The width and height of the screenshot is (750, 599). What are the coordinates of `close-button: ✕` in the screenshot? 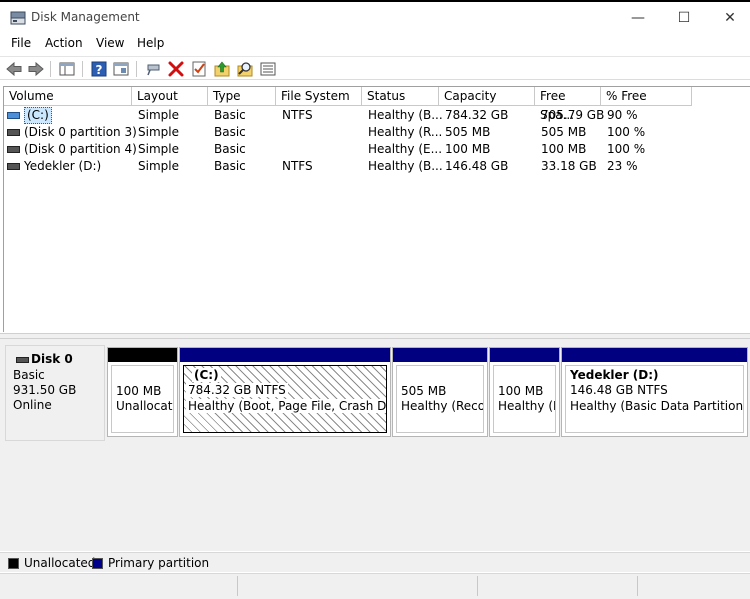 It's located at (730, 18).